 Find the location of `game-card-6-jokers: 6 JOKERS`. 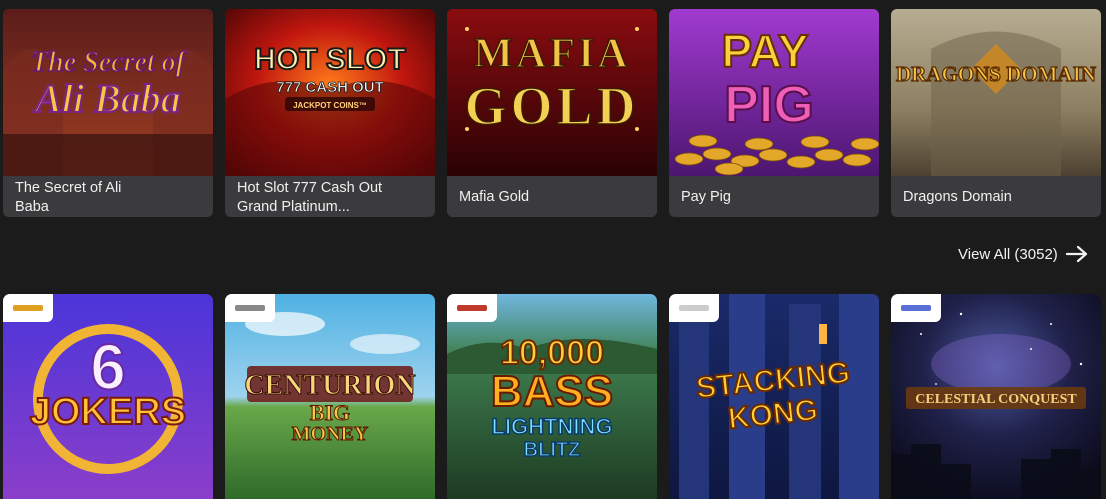

game-card-6-jokers: 6 JOKERS is located at coordinates (108, 396).